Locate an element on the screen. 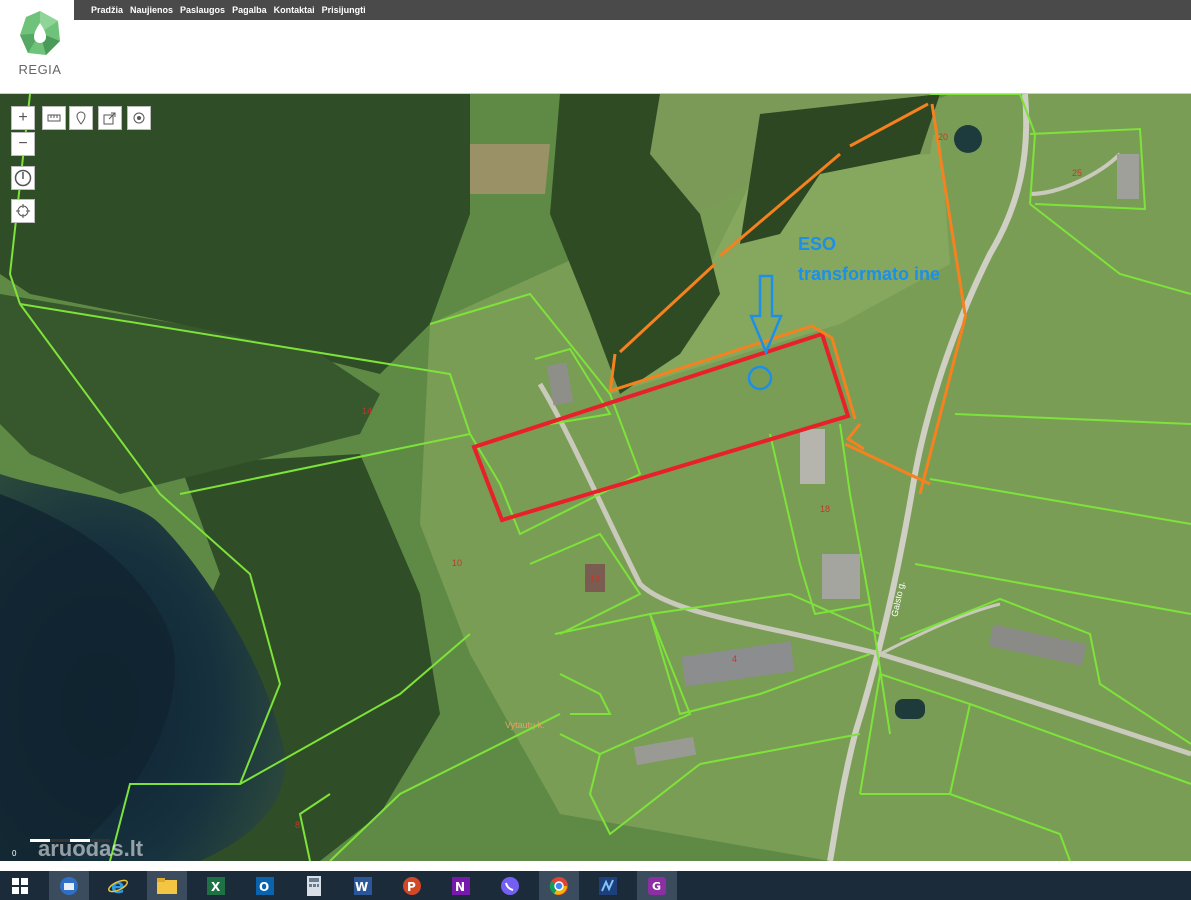  parcel-number: 12 is located at coordinates (595, 579).